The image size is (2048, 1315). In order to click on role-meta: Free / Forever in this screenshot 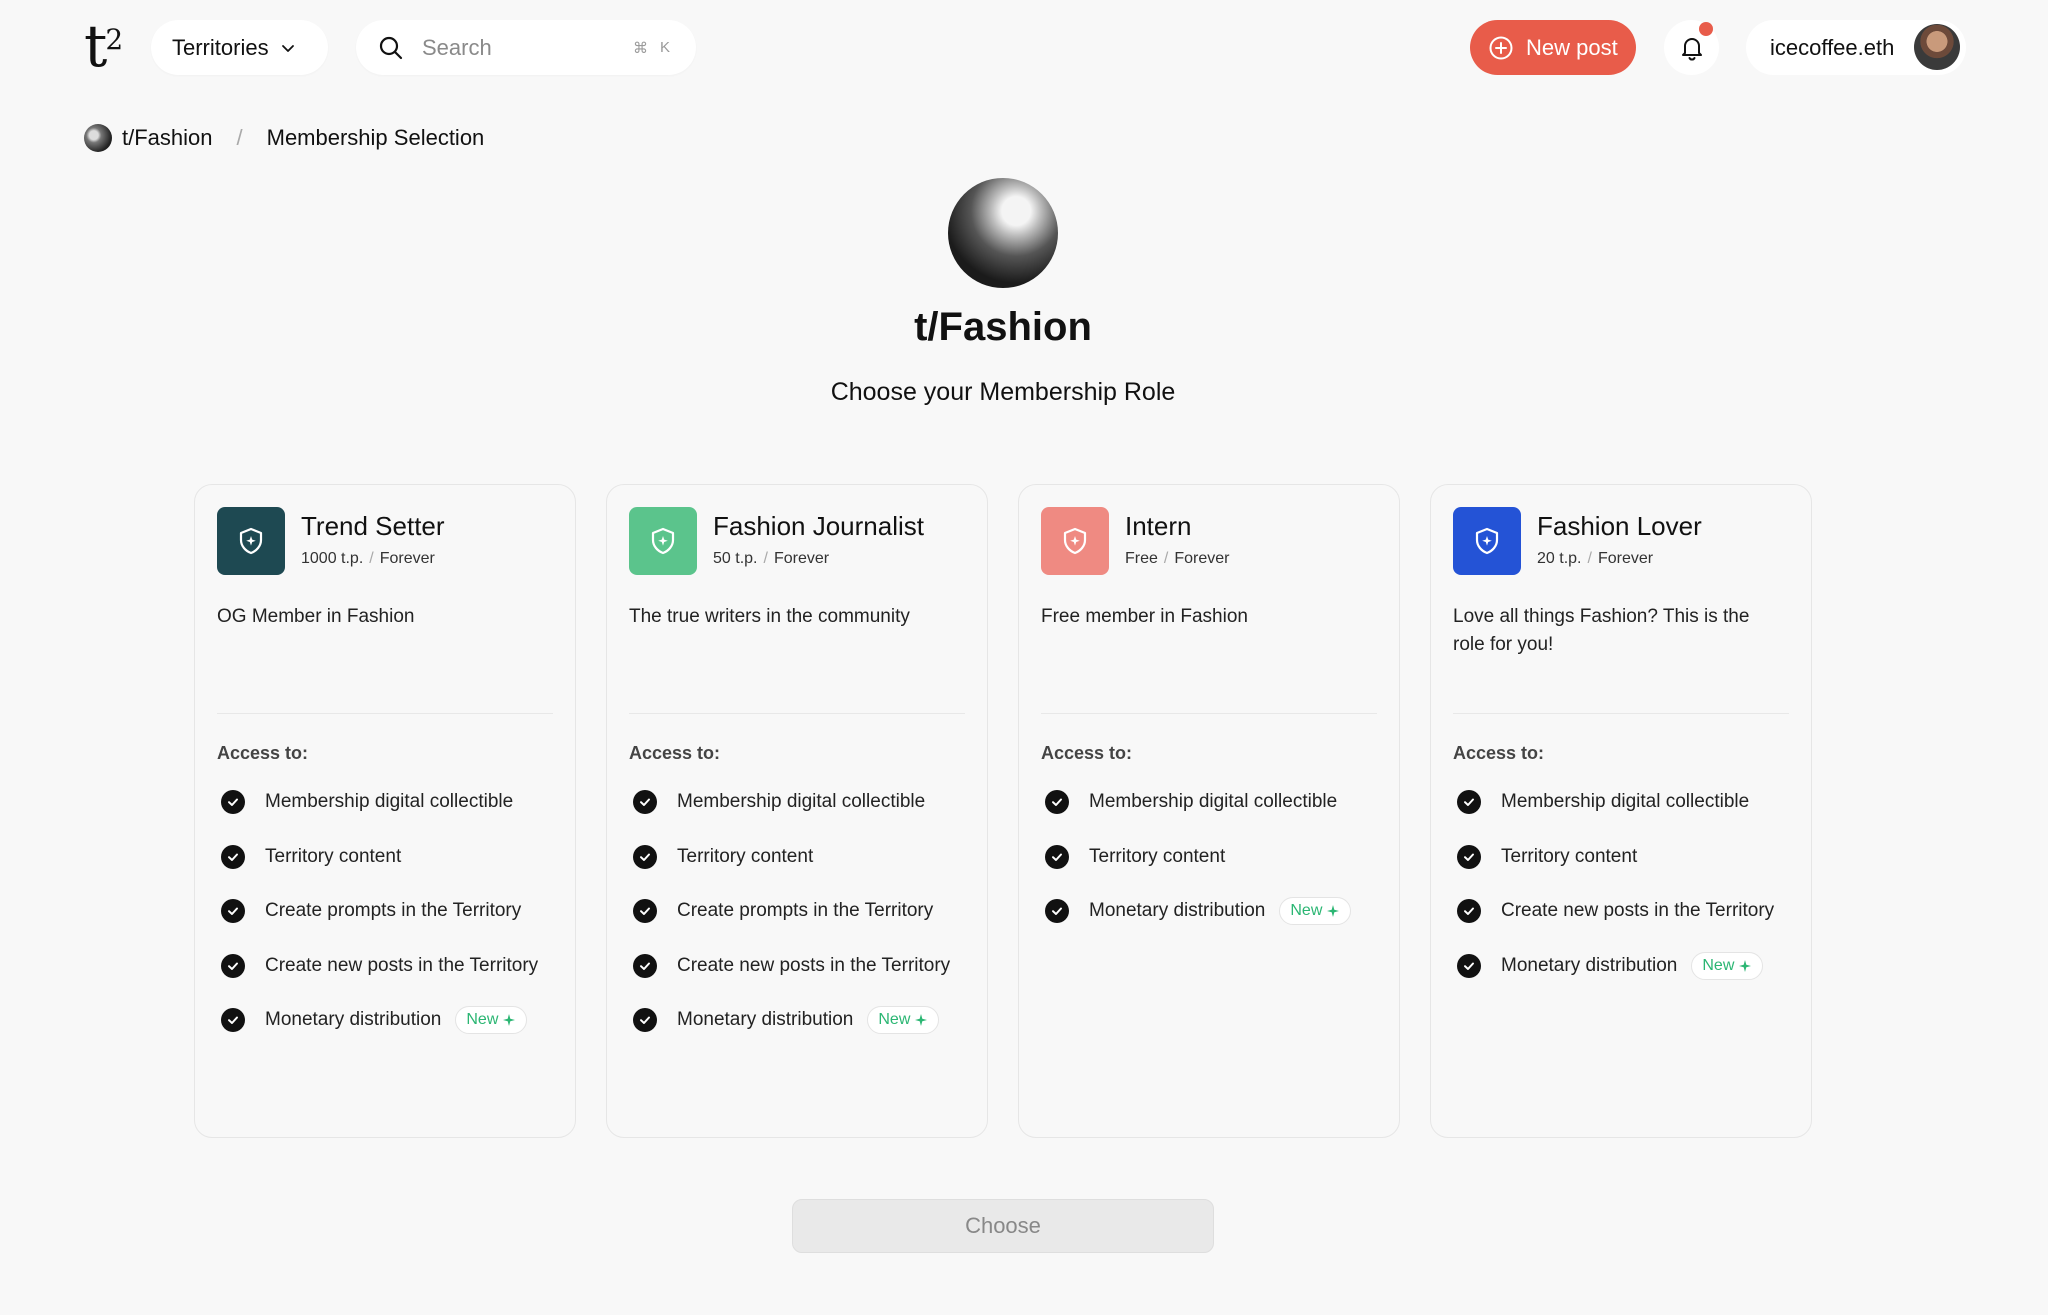, I will do `click(1177, 559)`.